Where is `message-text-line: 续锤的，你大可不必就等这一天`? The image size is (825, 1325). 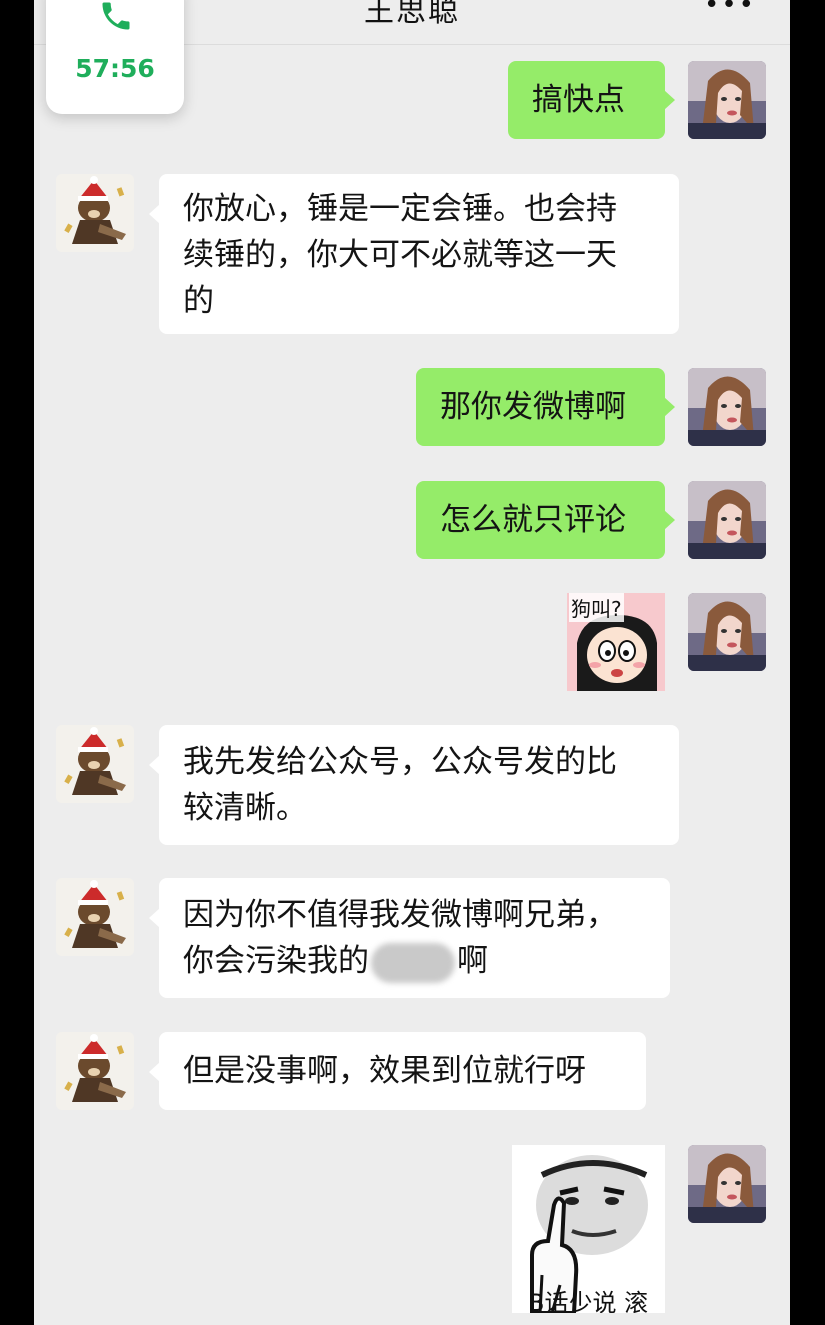 message-text-line: 续锤的，你大可不必就等这一天 is located at coordinates (400, 255).